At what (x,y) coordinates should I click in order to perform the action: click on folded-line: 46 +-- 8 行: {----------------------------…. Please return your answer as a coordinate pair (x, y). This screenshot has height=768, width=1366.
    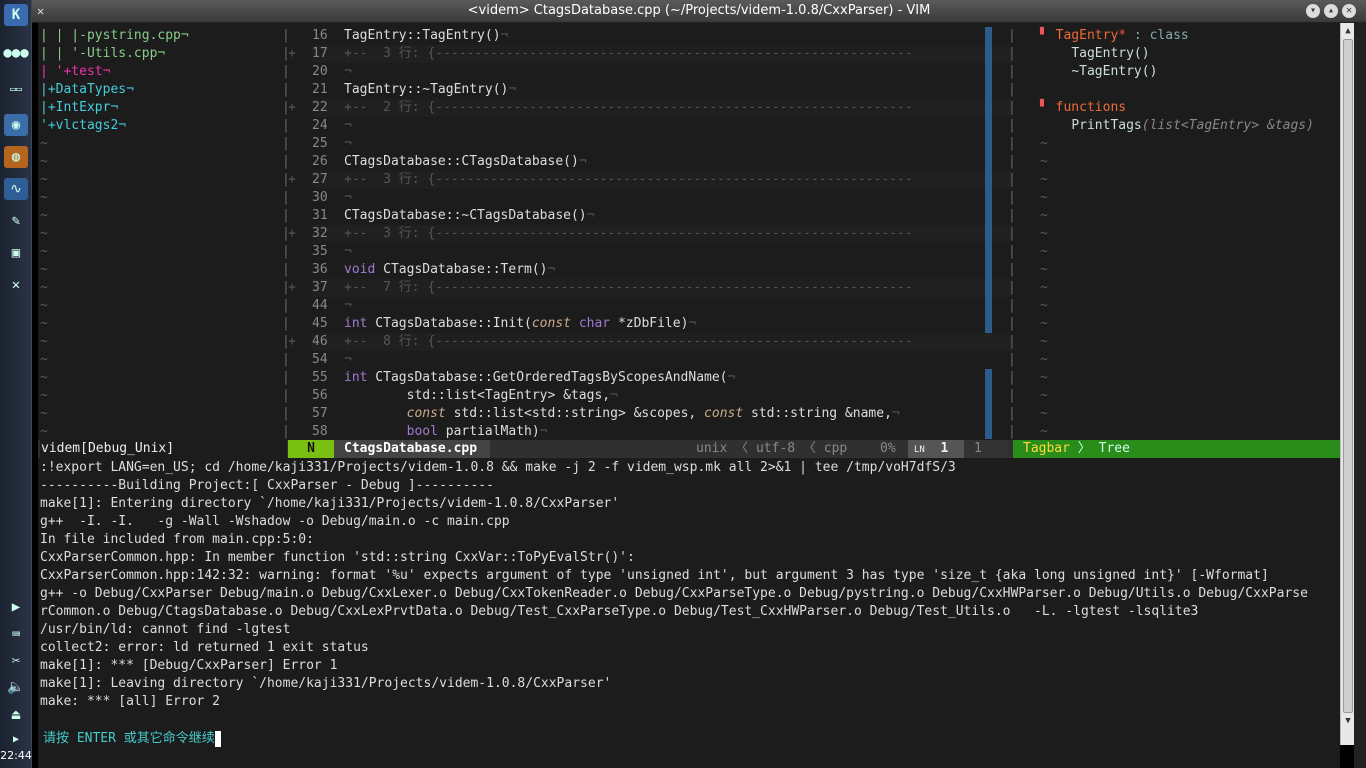
    Looking at the image, I should click on (662, 342).